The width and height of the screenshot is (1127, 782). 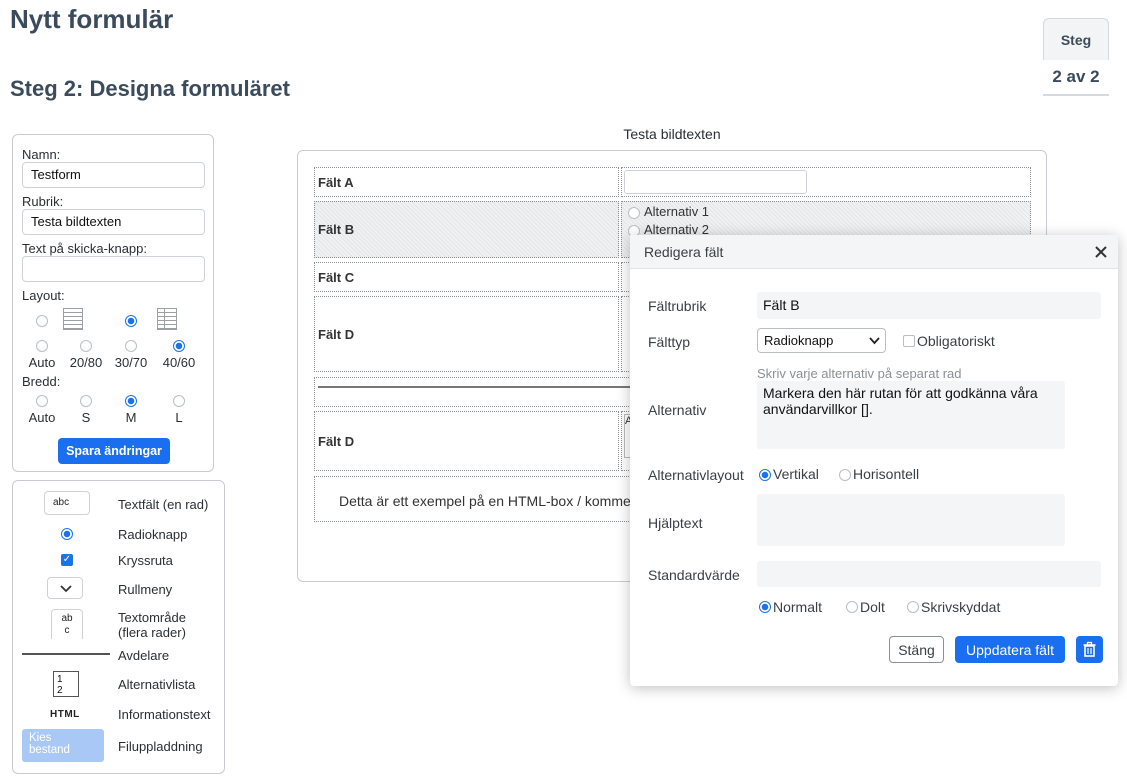 I want to click on required-checkbox, so click(x=909, y=341).